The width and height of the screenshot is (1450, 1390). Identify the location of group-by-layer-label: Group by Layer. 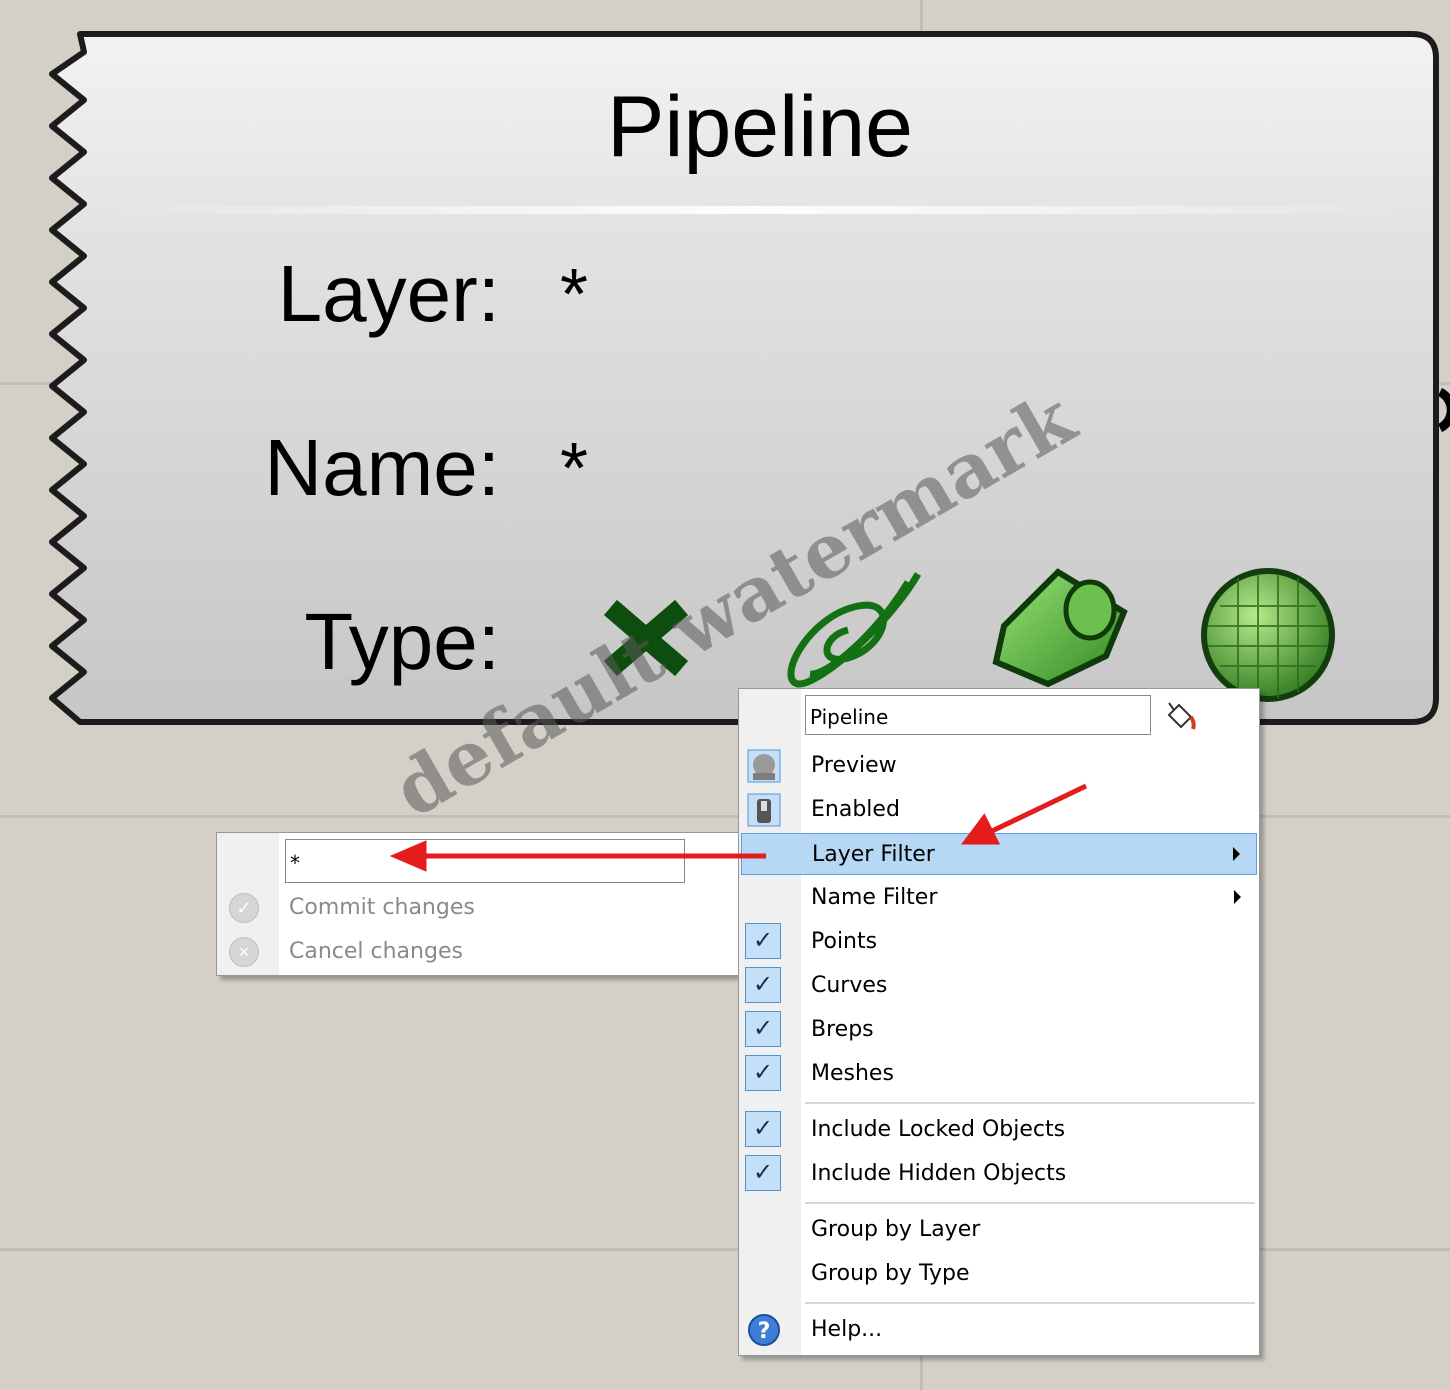
(896, 1229).